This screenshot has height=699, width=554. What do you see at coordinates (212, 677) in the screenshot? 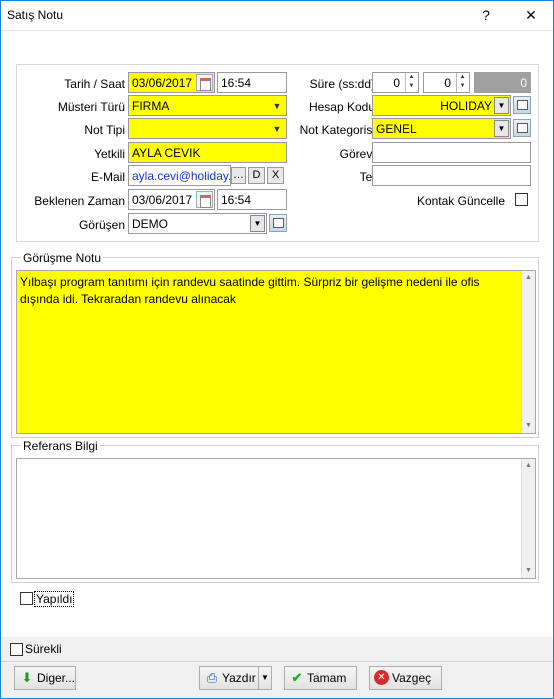
I see `print-icon: ⎙` at bounding box center [212, 677].